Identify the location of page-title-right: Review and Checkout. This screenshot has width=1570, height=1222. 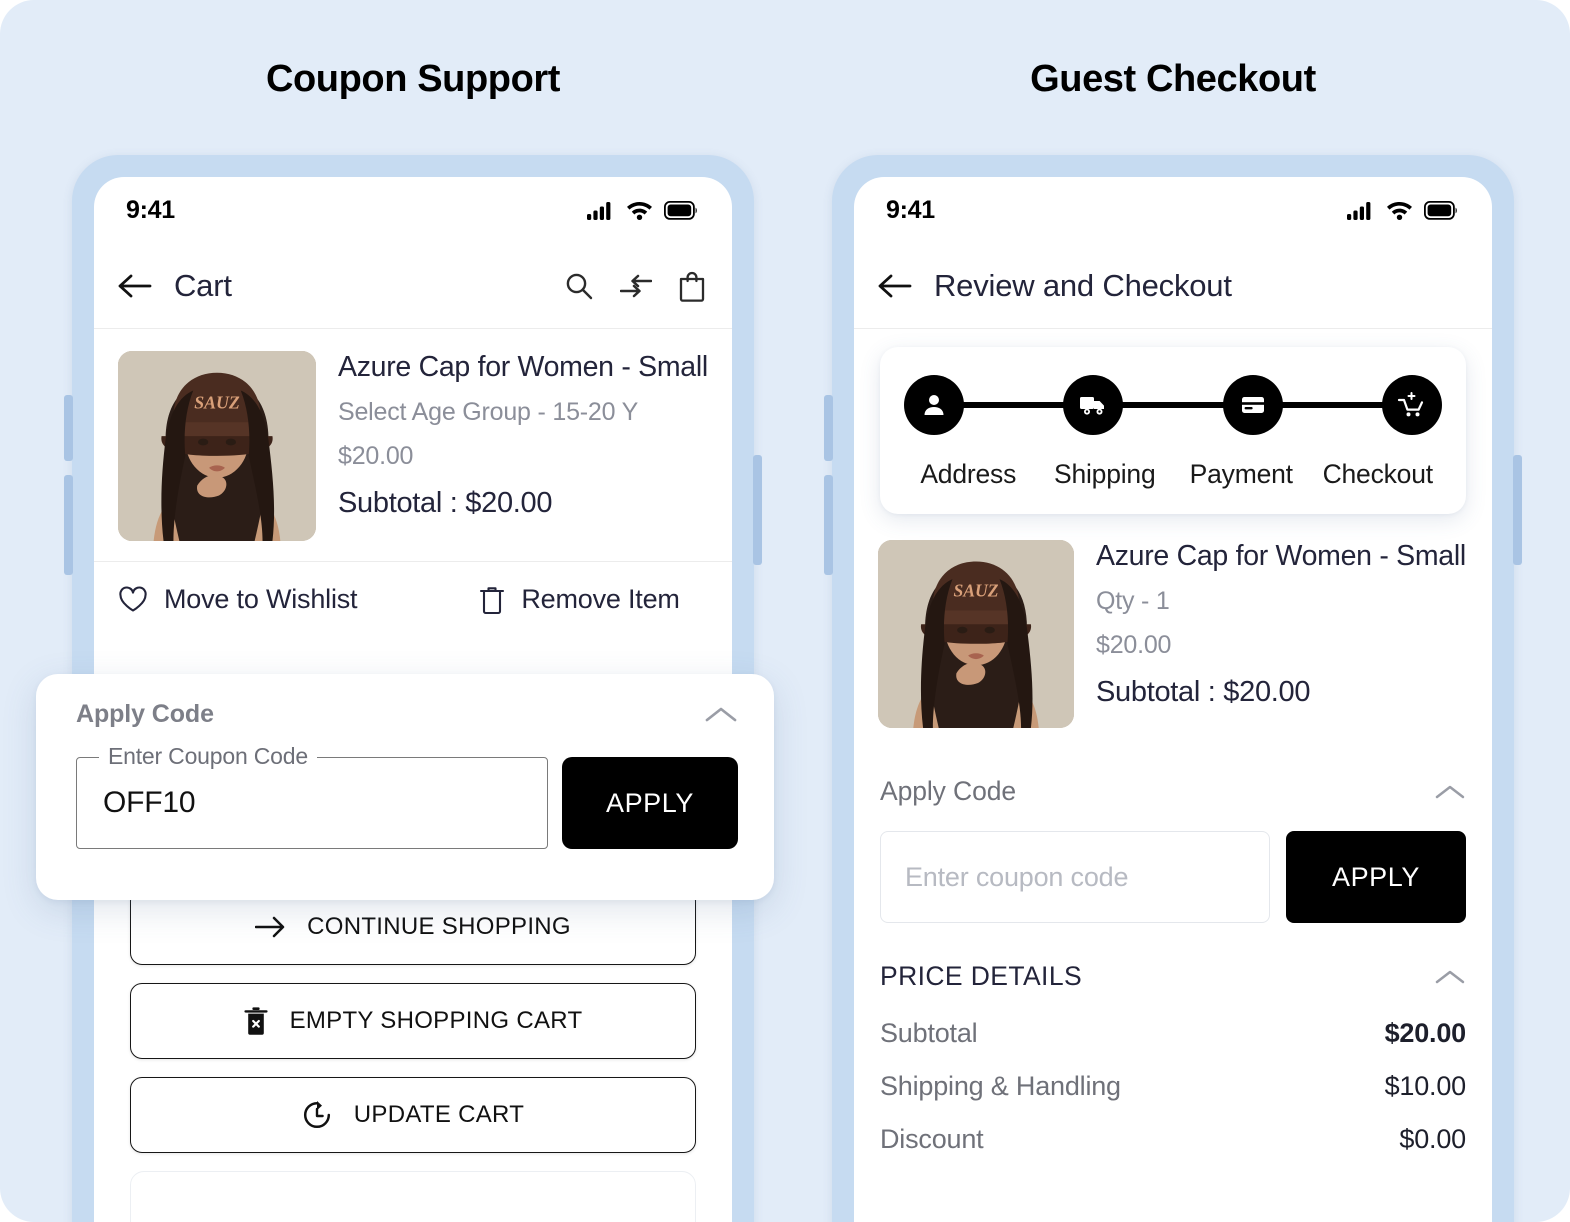
(1083, 285).